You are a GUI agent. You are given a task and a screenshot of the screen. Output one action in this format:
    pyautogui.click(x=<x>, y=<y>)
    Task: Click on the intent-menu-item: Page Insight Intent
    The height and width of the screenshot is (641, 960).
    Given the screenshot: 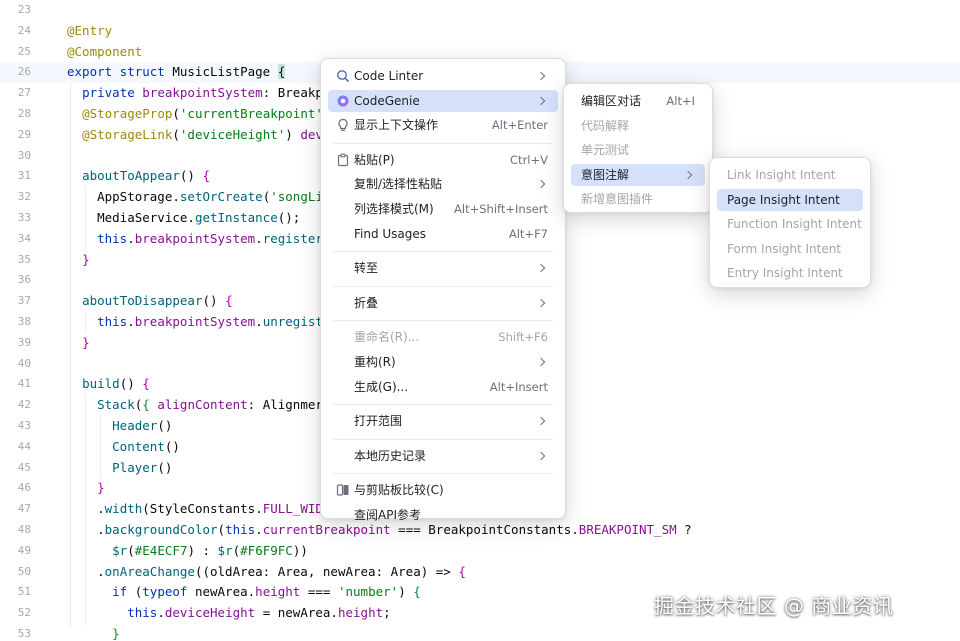 What is the action you would take?
    pyautogui.click(x=790, y=199)
    